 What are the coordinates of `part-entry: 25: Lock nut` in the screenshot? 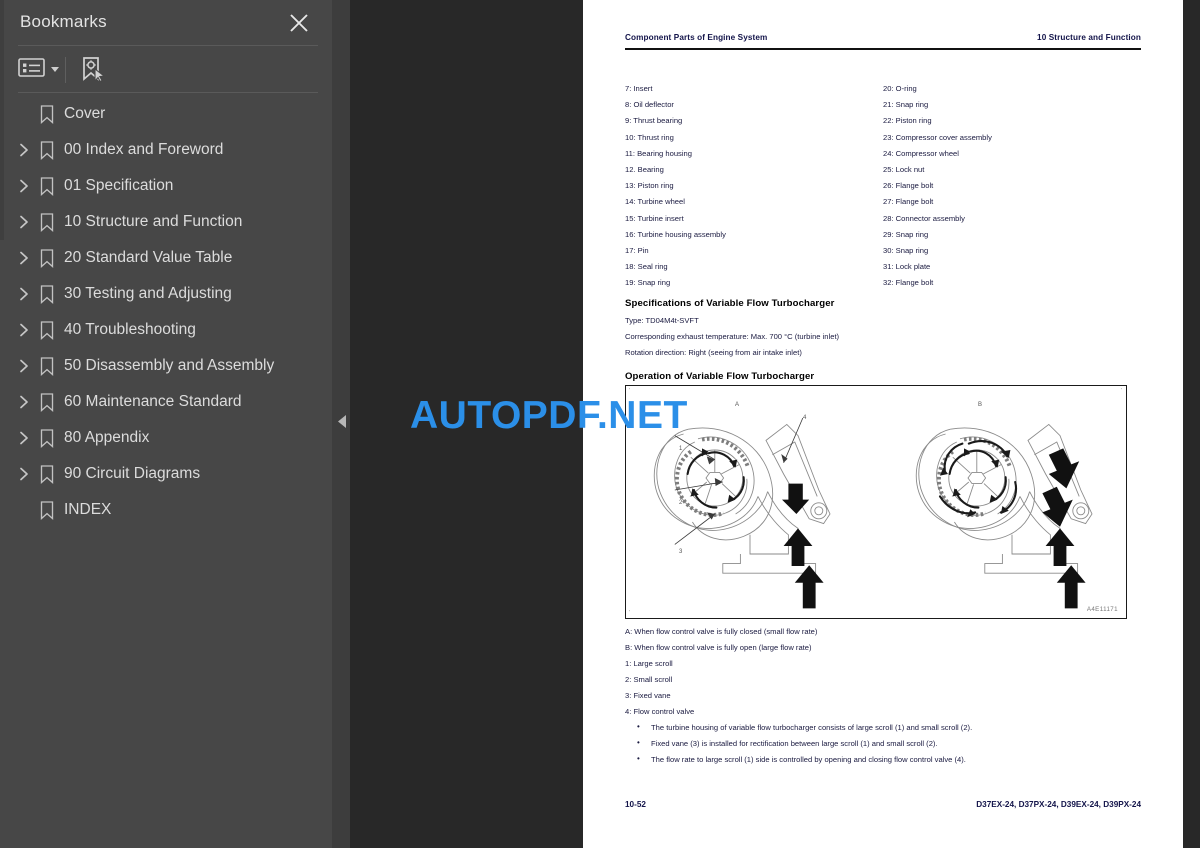 It's located at (904, 170).